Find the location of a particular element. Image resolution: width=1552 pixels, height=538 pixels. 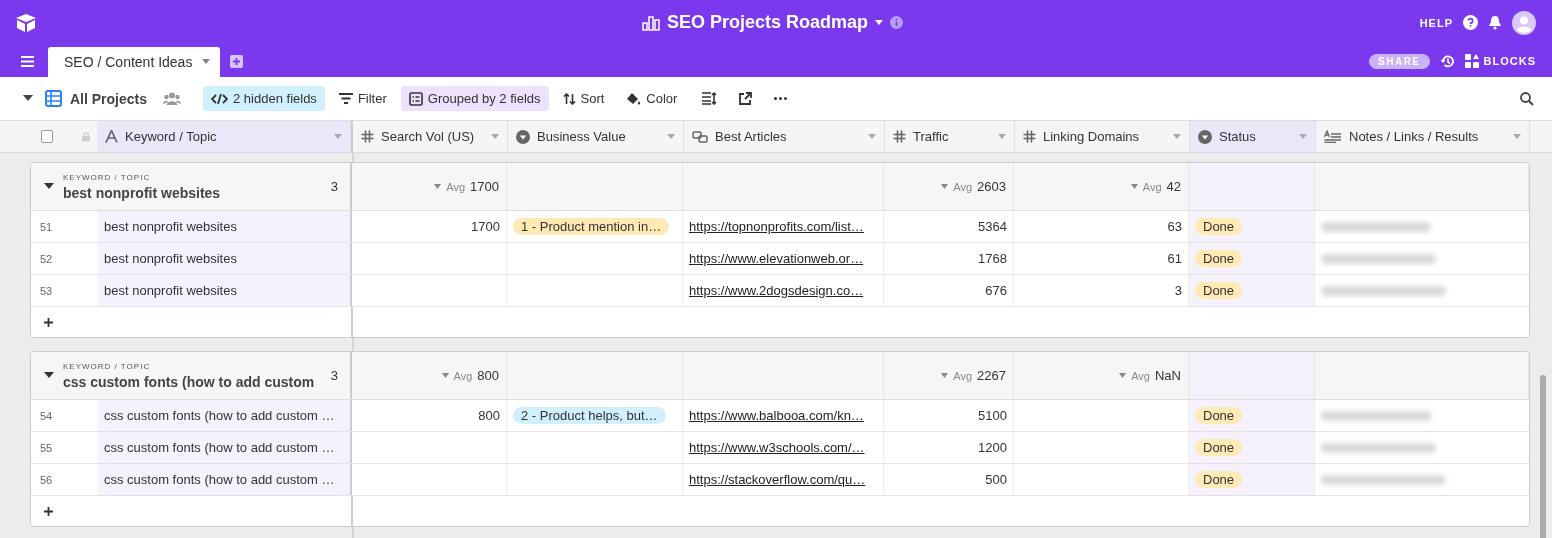

color-button: Color is located at coordinates (652, 98).